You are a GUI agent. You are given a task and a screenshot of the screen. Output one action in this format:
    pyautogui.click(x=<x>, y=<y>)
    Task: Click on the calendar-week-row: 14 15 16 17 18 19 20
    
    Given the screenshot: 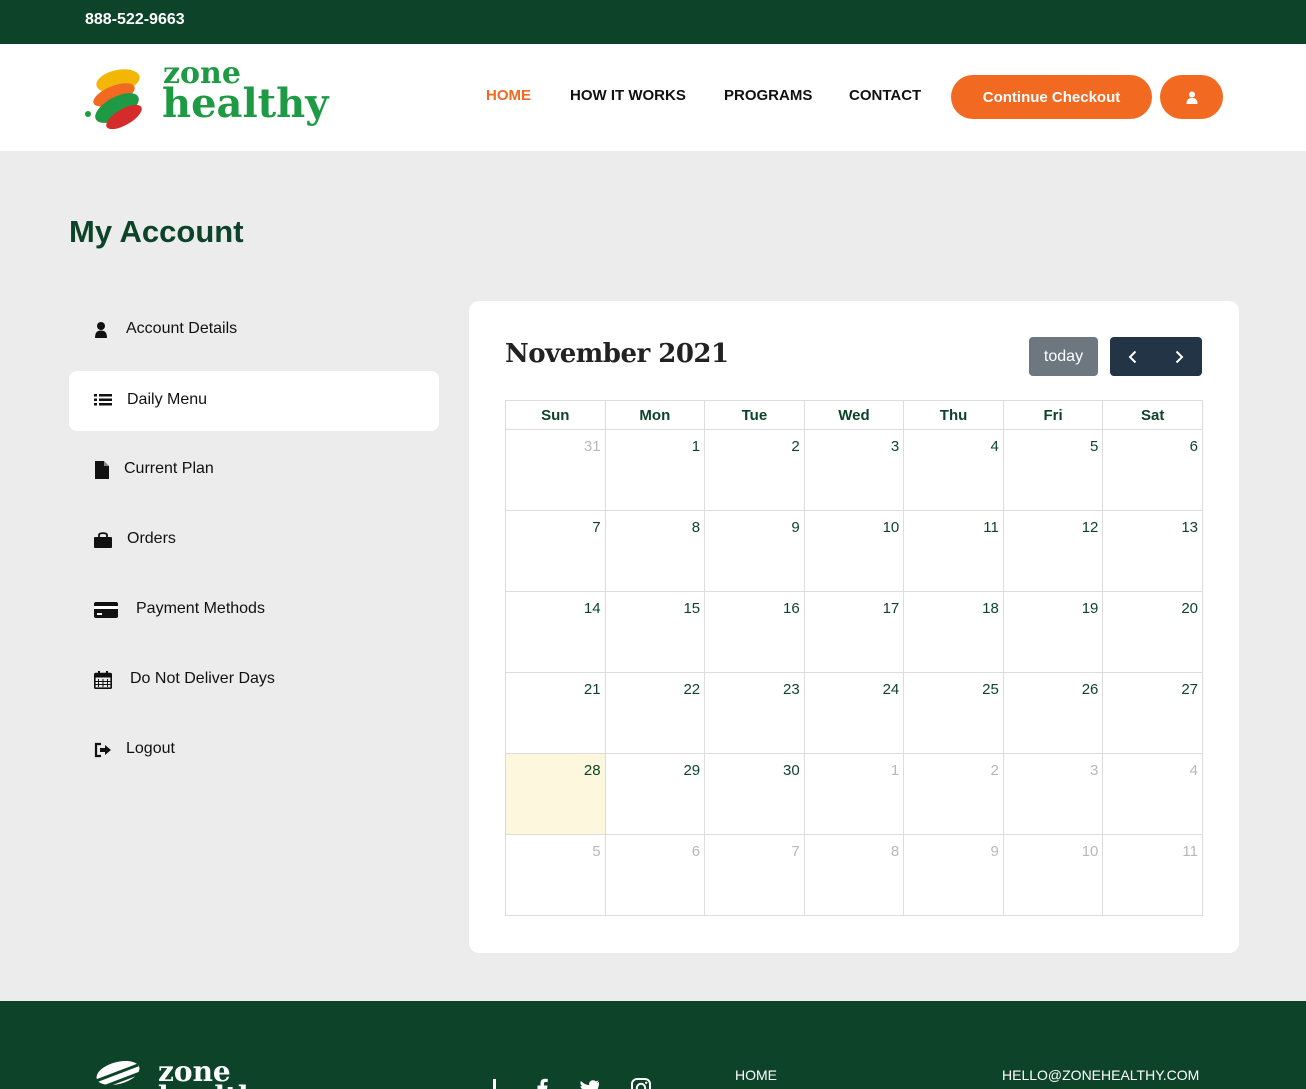 What is the action you would take?
    pyautogui.click(x=854, y=632)
    